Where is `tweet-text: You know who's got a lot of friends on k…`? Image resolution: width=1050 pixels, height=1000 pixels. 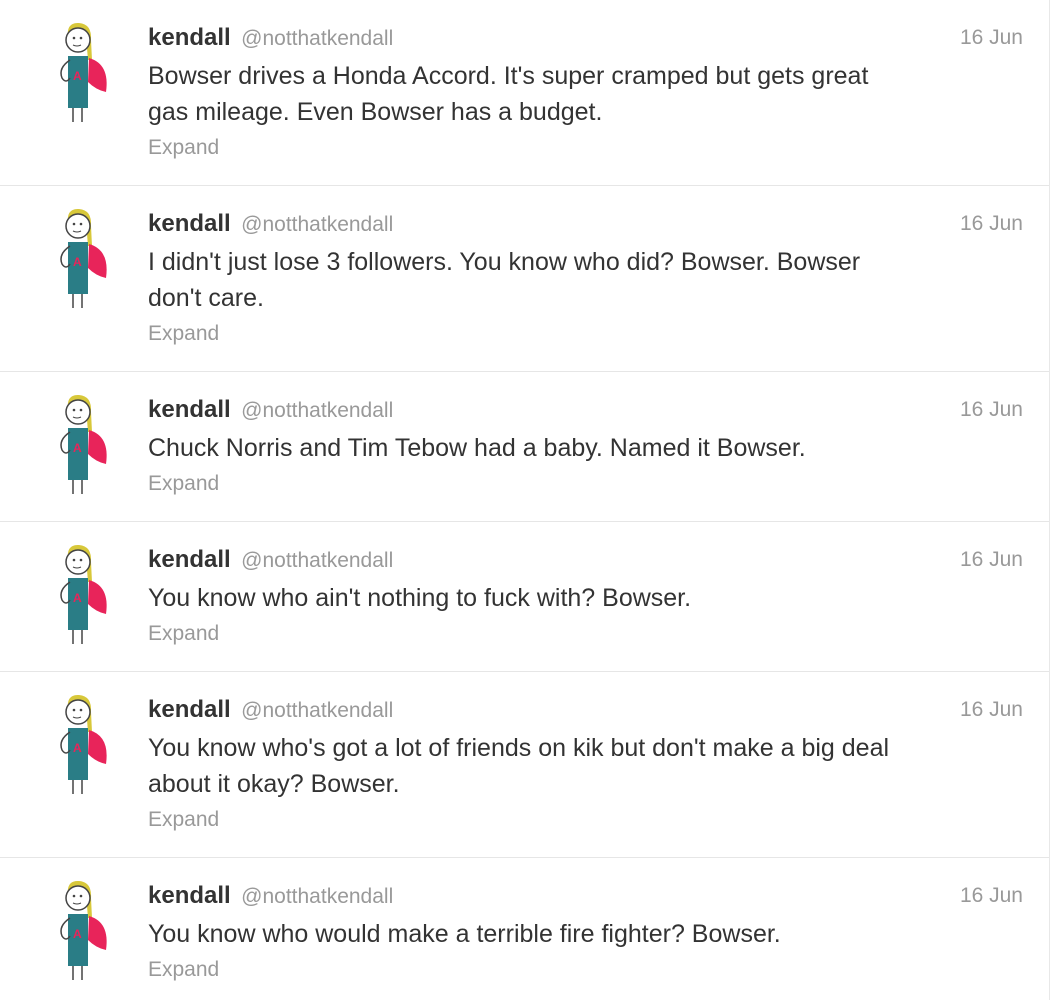
tweet-text: You know who's got a lot of friends on k… is located at coordinates (519, 766).